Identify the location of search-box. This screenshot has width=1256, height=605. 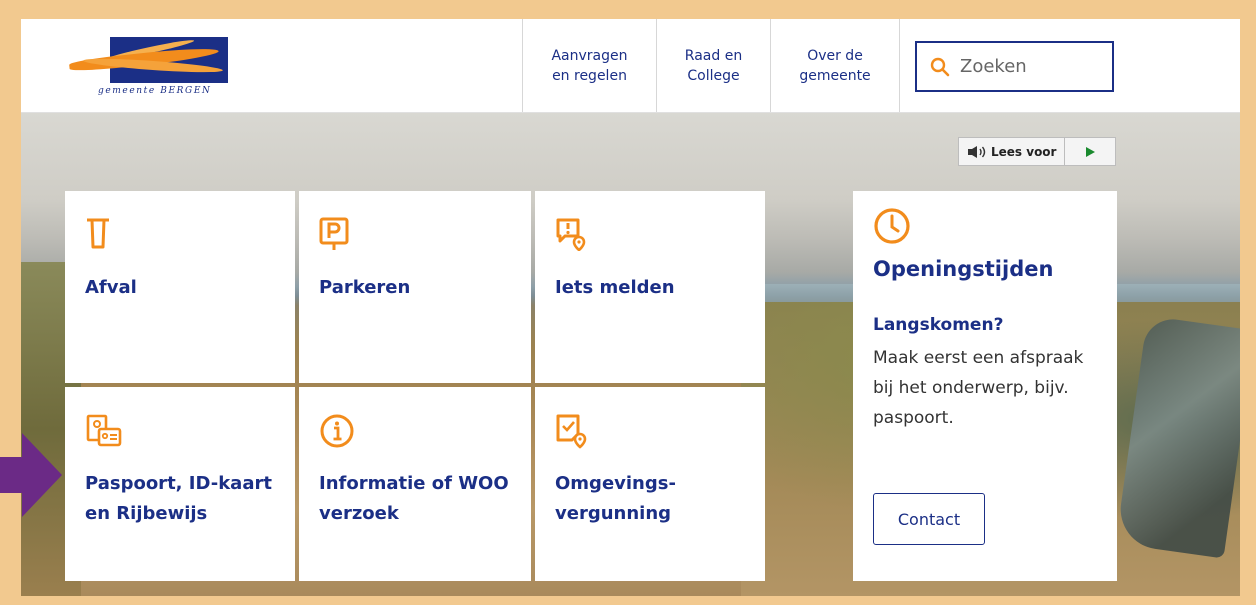
(1014, 66).